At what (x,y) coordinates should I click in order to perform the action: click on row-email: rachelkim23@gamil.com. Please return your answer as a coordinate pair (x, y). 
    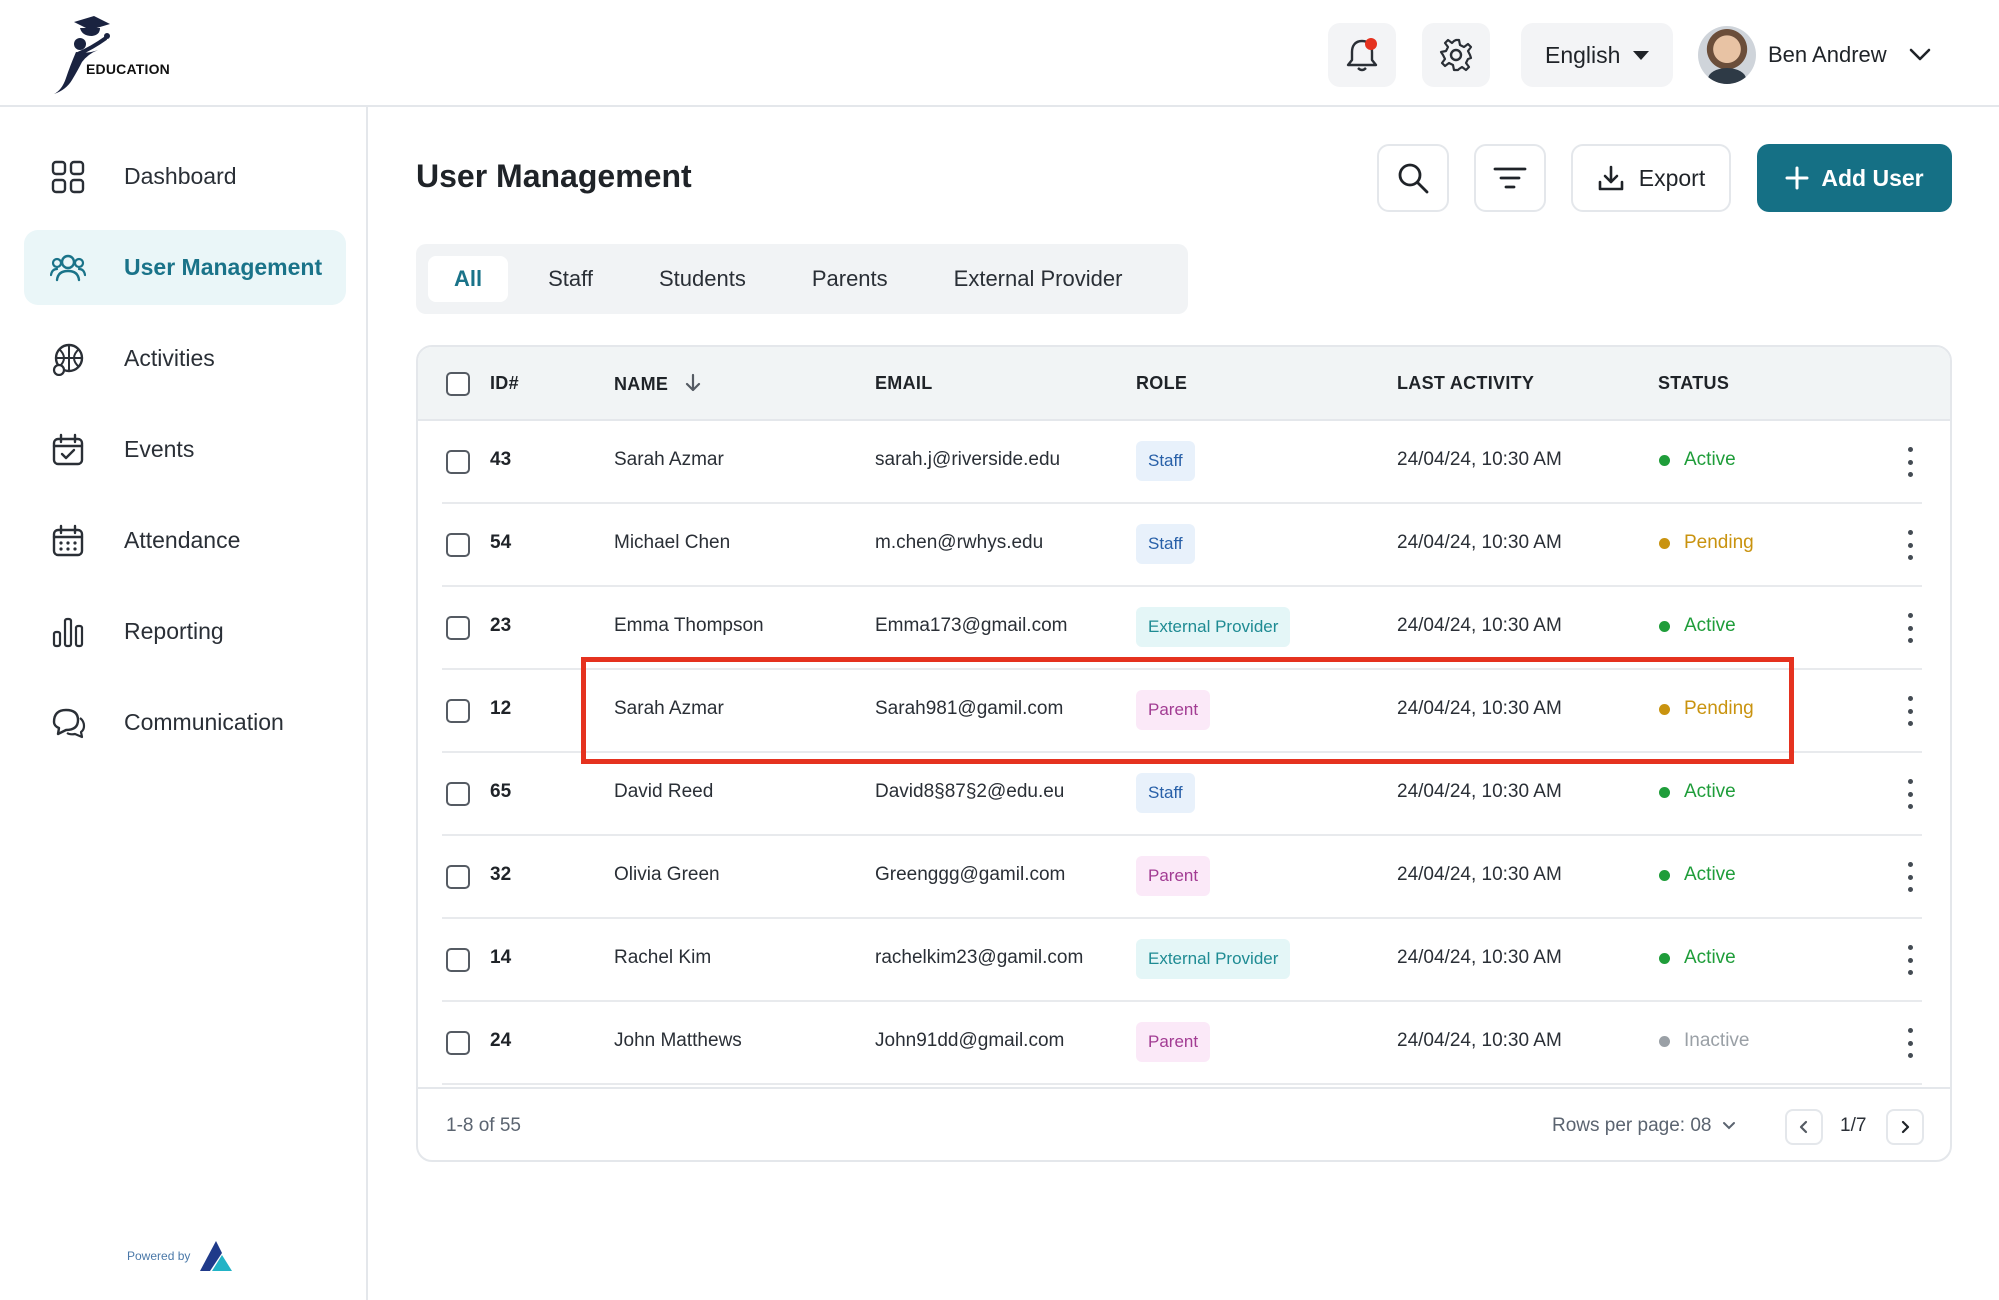
    Looking at the image, I should click on (979, 957).